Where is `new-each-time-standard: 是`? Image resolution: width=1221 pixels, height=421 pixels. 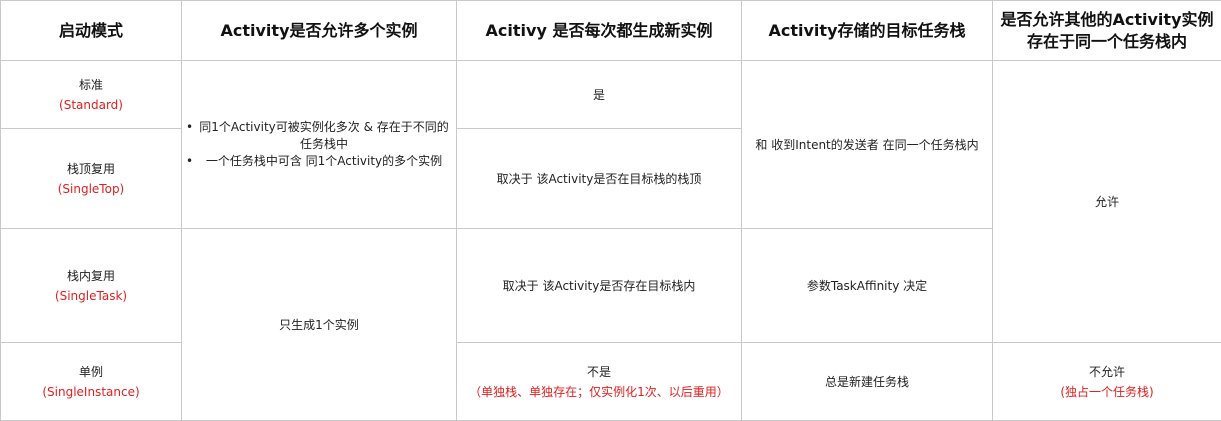
new-each-time-standard: 是 is located at coordinates (599, 95).